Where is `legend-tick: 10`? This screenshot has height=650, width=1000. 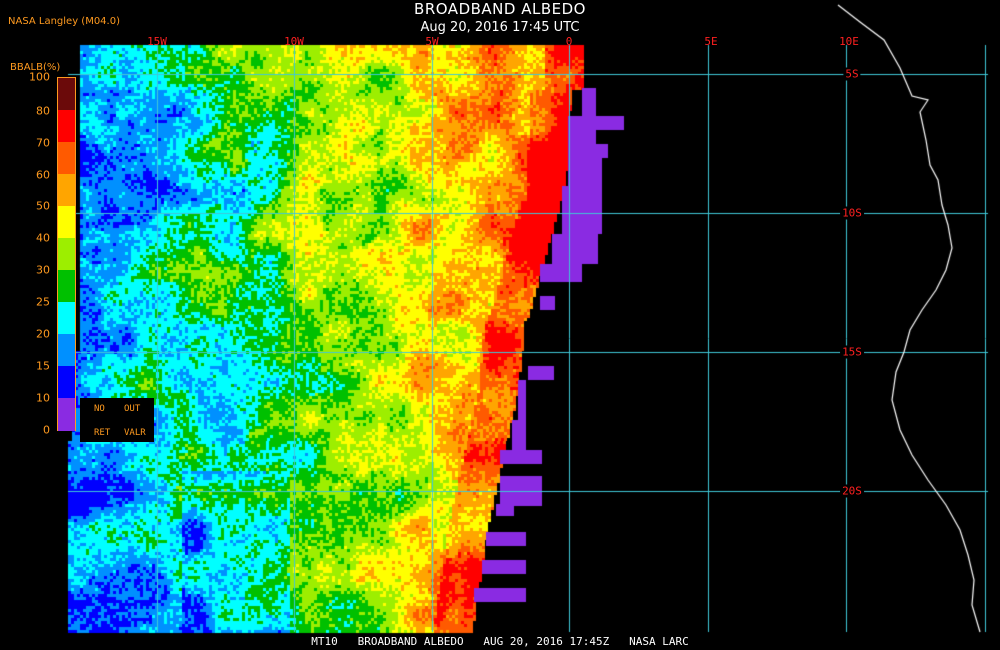 legend-tick: 10 is located at coordinates (43, 398).